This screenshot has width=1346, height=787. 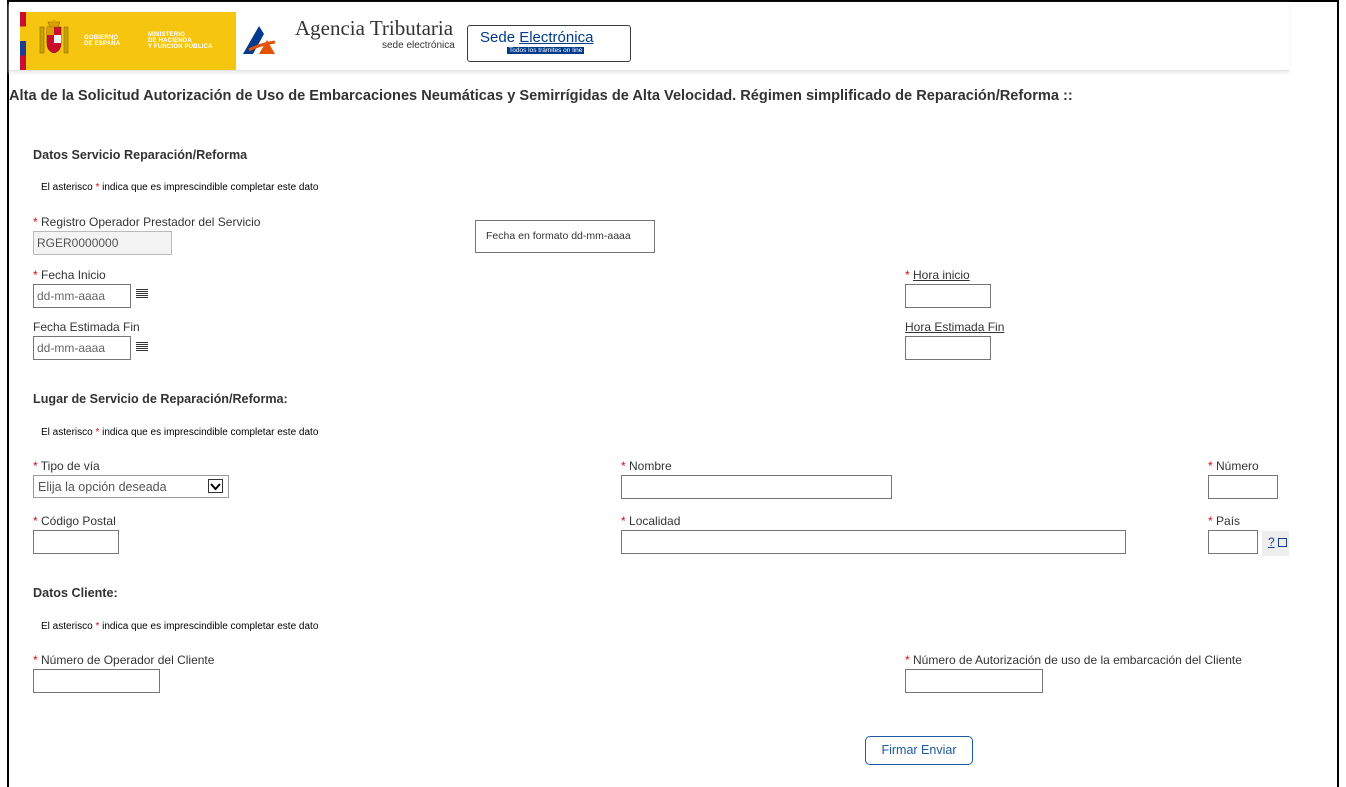 What do you see at coordinates (54, 36) in the screenshot?
I see `coat-of-arms-icon` at bounding box center [54, 36].